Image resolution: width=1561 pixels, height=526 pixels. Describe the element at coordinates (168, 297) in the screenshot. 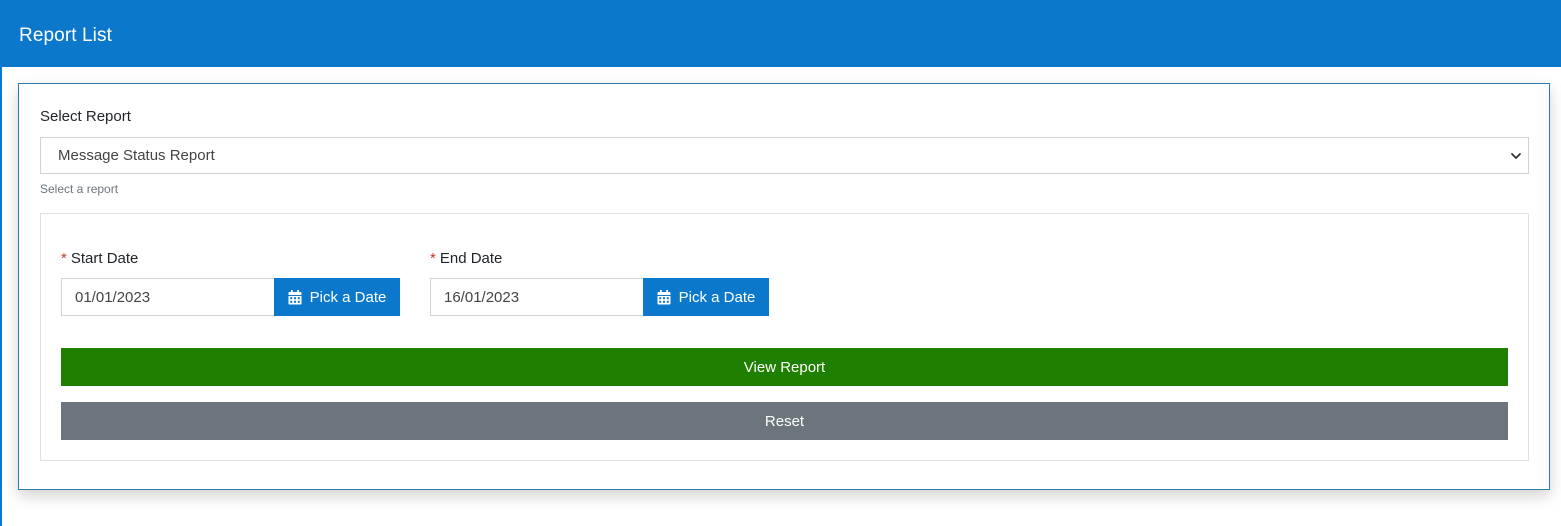

I see `start-date-input: 01/01/2023` at that location.